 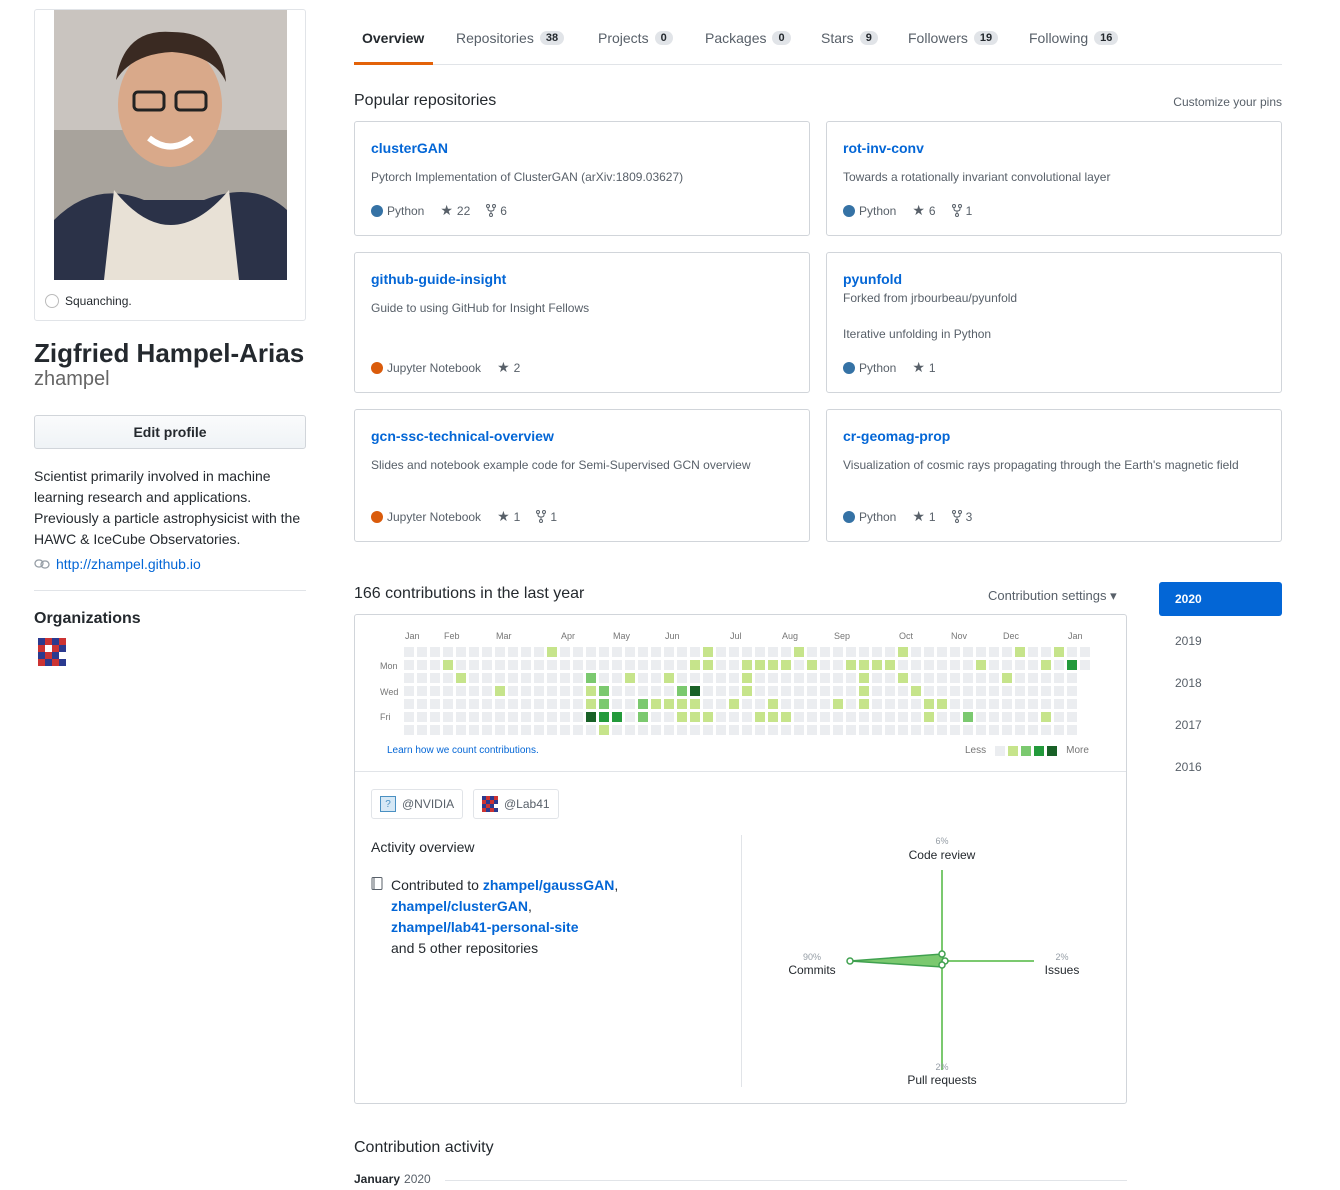 I want to click on repo-name-link: rot-inv-conv, so click(x=883, y=148).